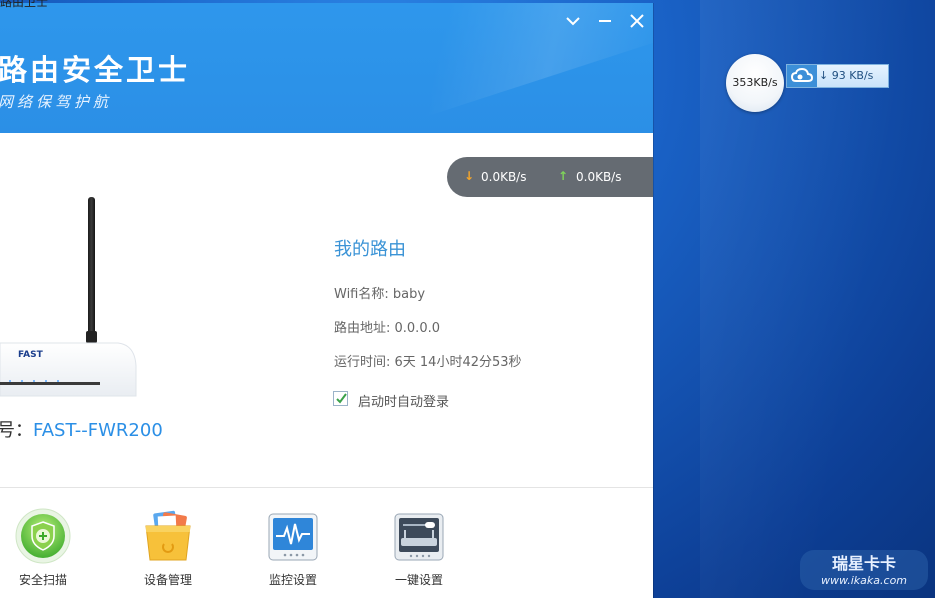 This screenshot has height=598, width=935. What do you see at coordinates (864, 563) in the screenshot?
I see `watermark-title: 瑞星卡卡` at bounding box center [864, 563].